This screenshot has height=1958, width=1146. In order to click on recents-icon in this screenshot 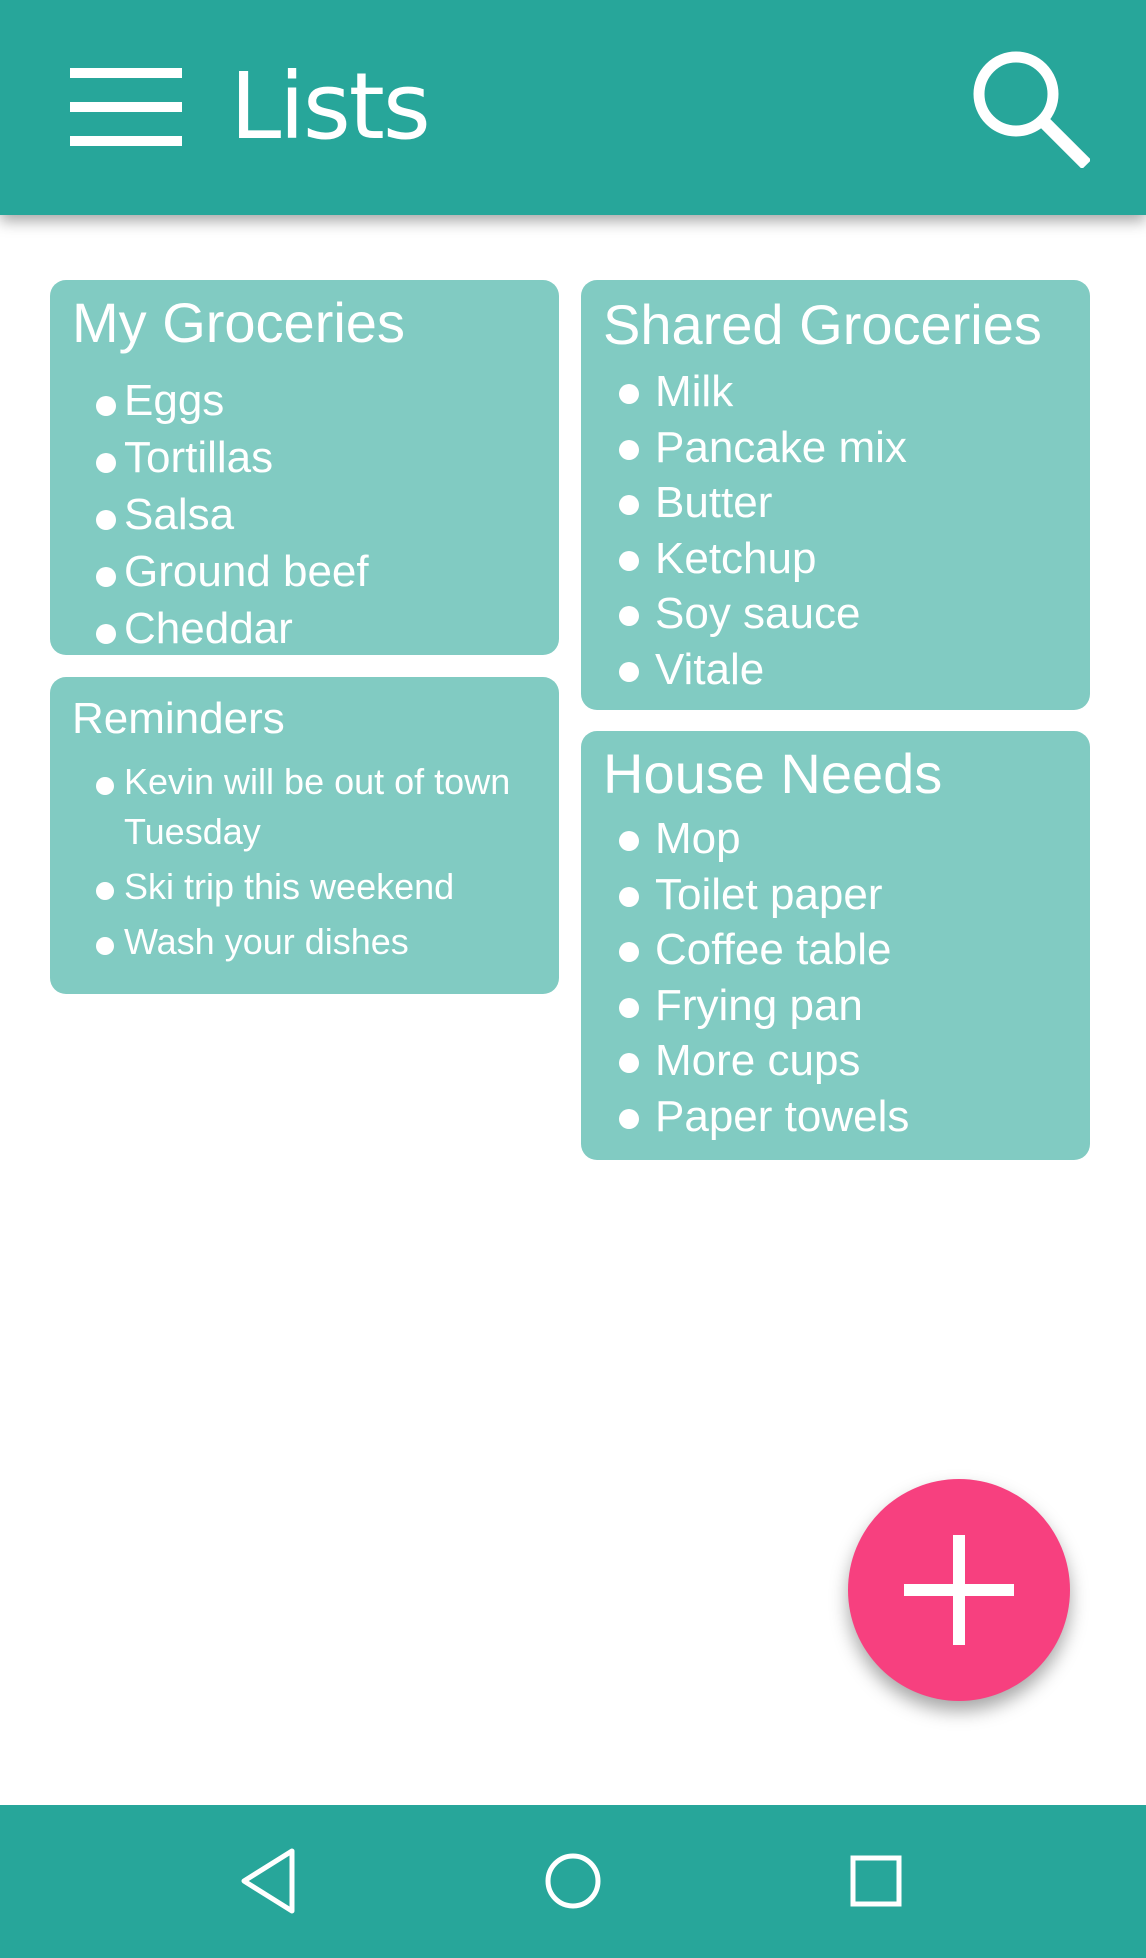, I will do `click(876, 1881)`.